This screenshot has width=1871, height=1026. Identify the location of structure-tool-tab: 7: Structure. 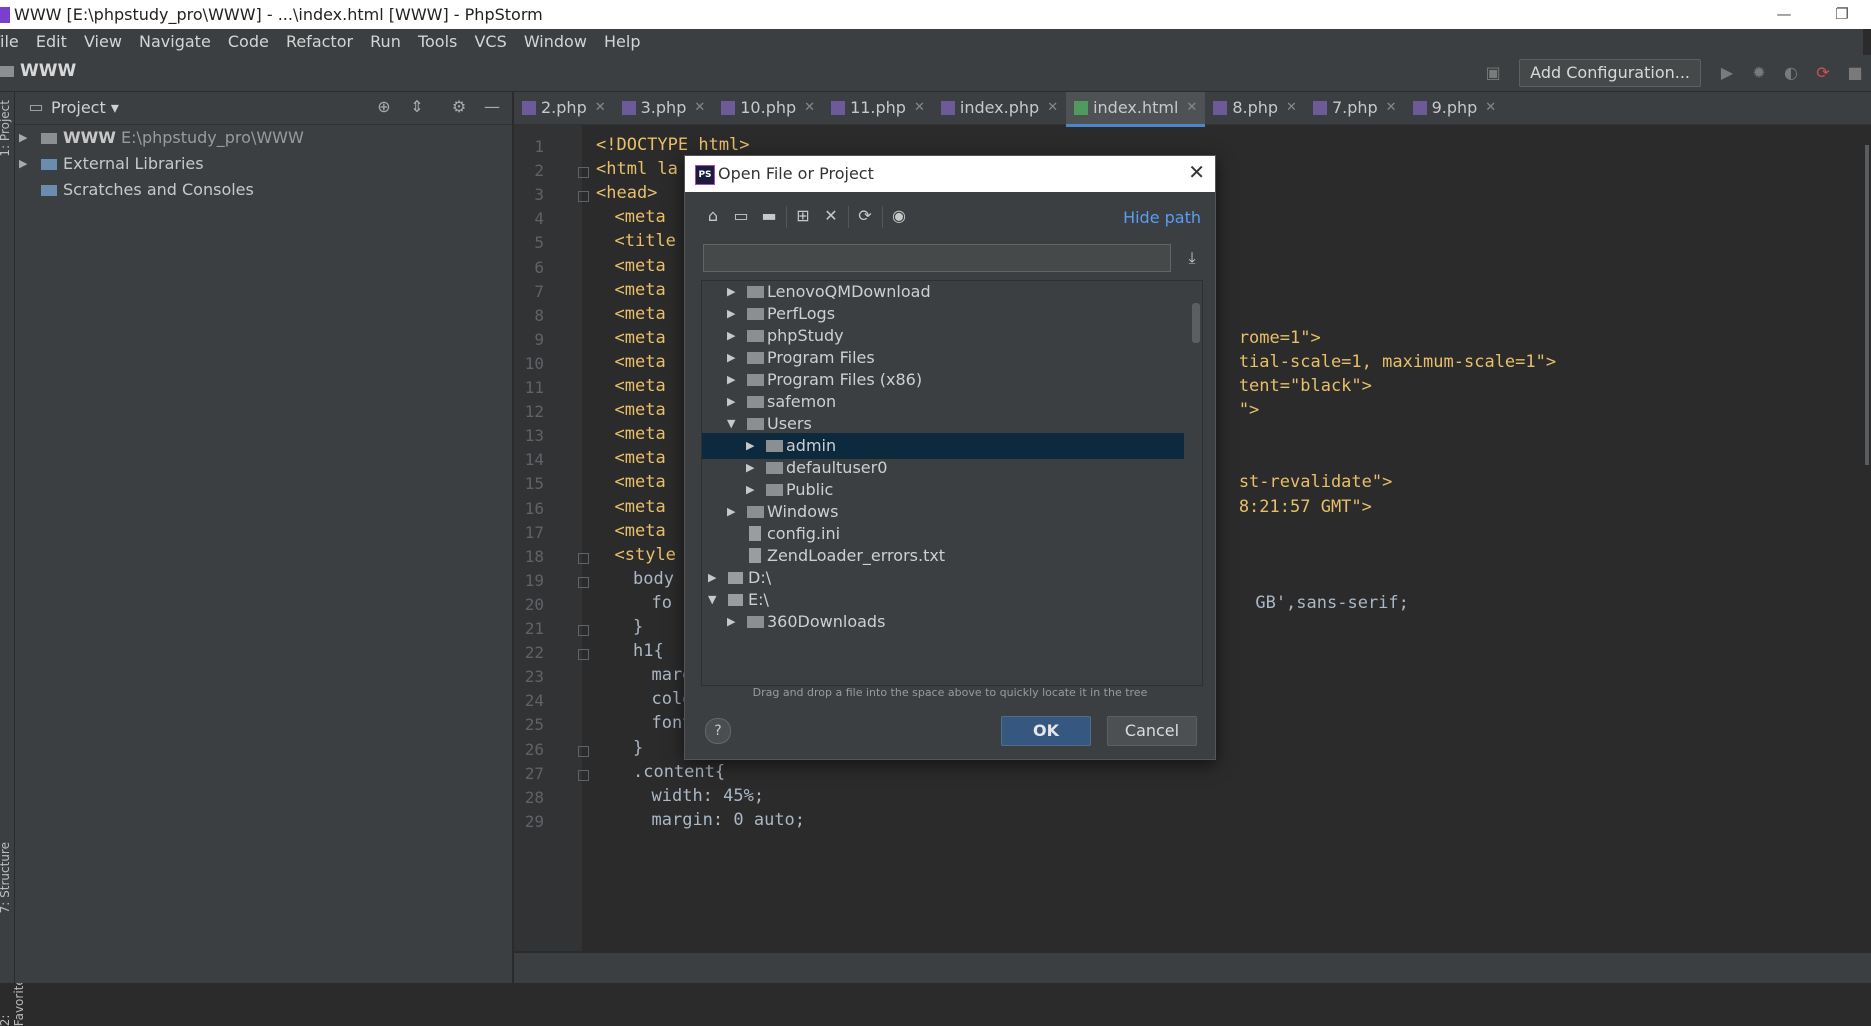
(6, 877).